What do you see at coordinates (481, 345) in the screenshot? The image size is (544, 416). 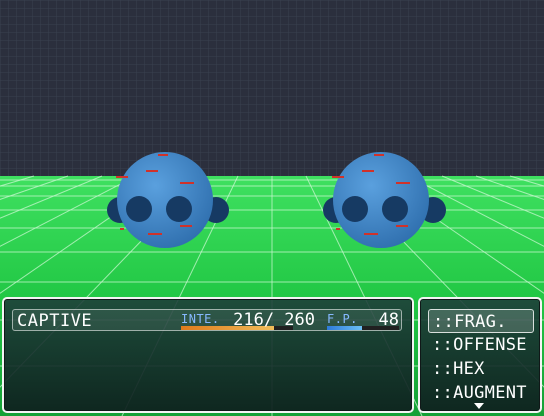 I see `command-offense: ::OFFENSE` at bounding box center [481, 345].